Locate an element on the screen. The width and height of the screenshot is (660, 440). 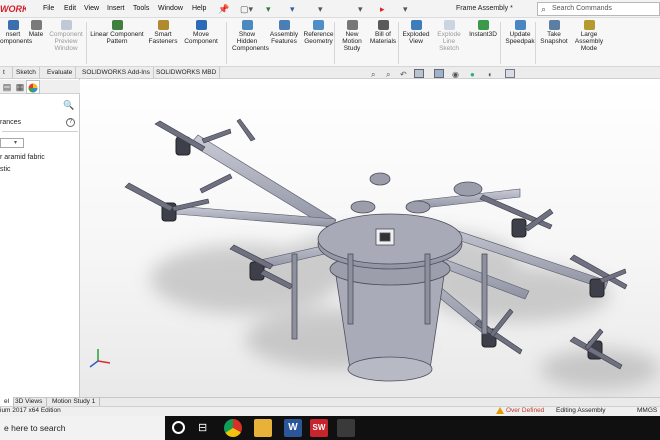
ribbon-button-15: Take Snapshot is located at coordinates (554, 32).